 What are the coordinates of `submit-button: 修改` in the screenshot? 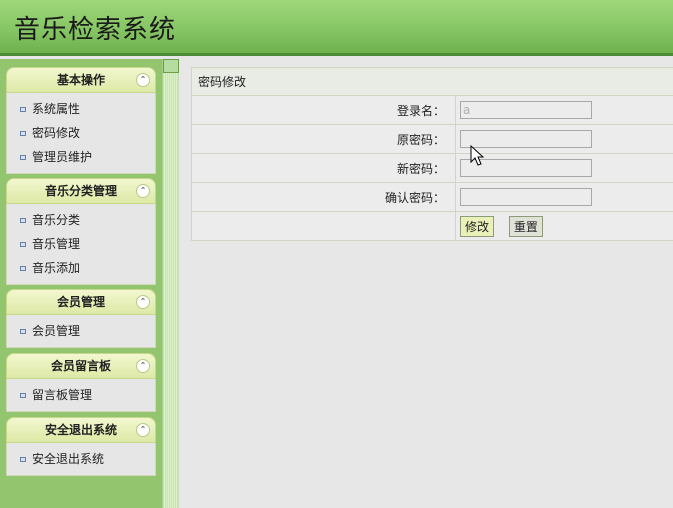 It's located at (477, 226).